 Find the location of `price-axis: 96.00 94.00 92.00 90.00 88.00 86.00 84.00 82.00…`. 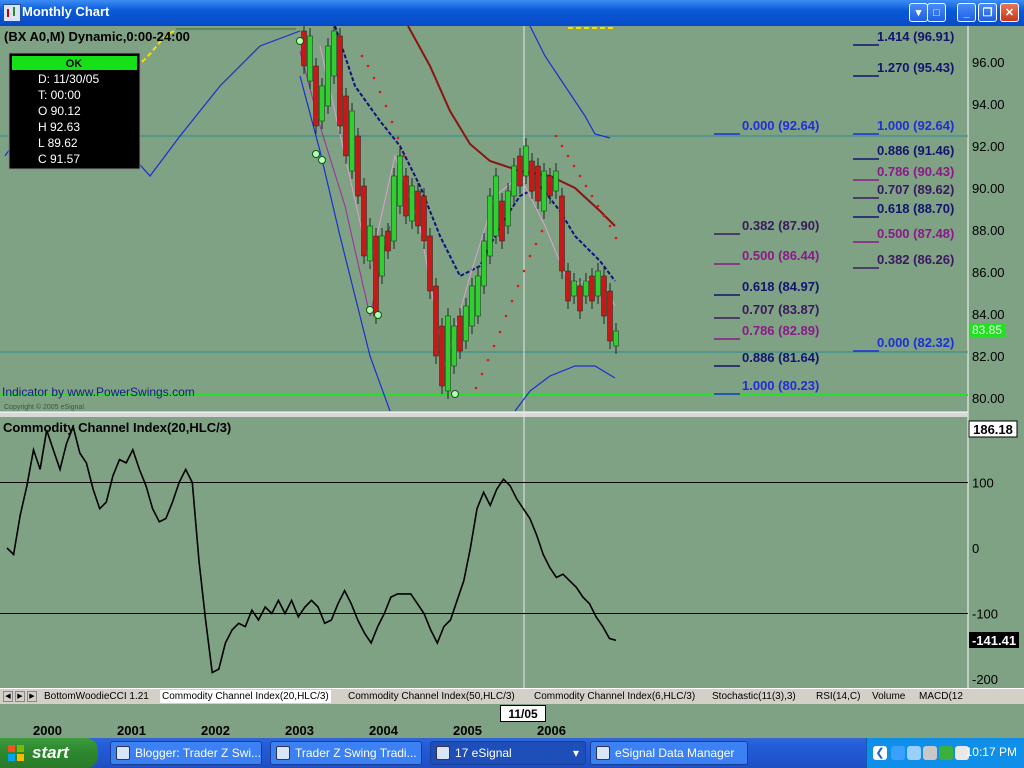

price-axis: 96.00 94.00 92.00 90.00 88.00 86.00 84.00 82.00… is located at coordinates (988, 230).